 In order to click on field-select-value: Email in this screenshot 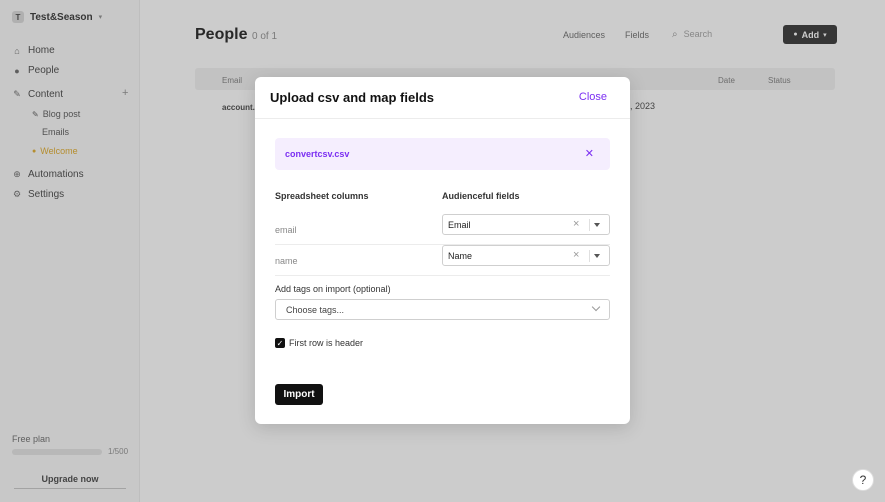, I will do `click(459, 225)`.